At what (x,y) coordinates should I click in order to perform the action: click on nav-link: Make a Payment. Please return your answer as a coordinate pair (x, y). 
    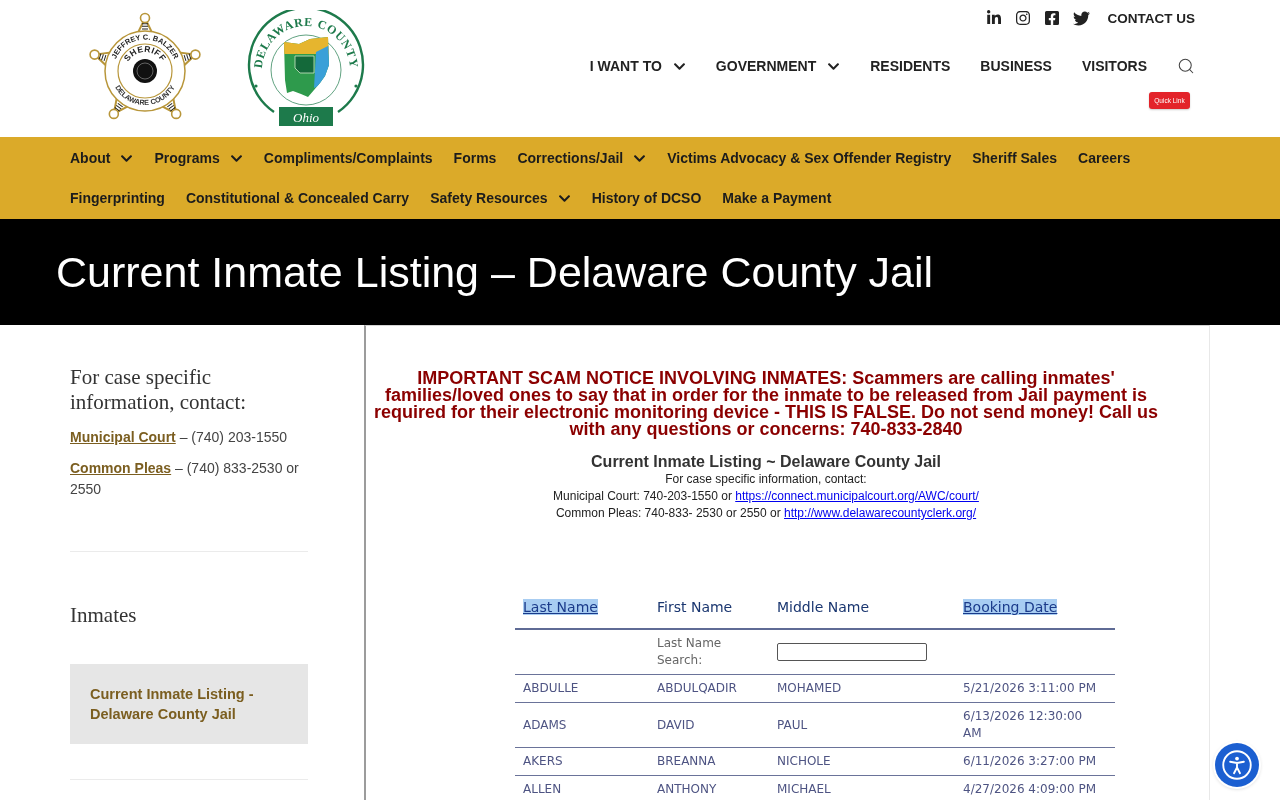
    Looking at the image, I should click on (777, 198).